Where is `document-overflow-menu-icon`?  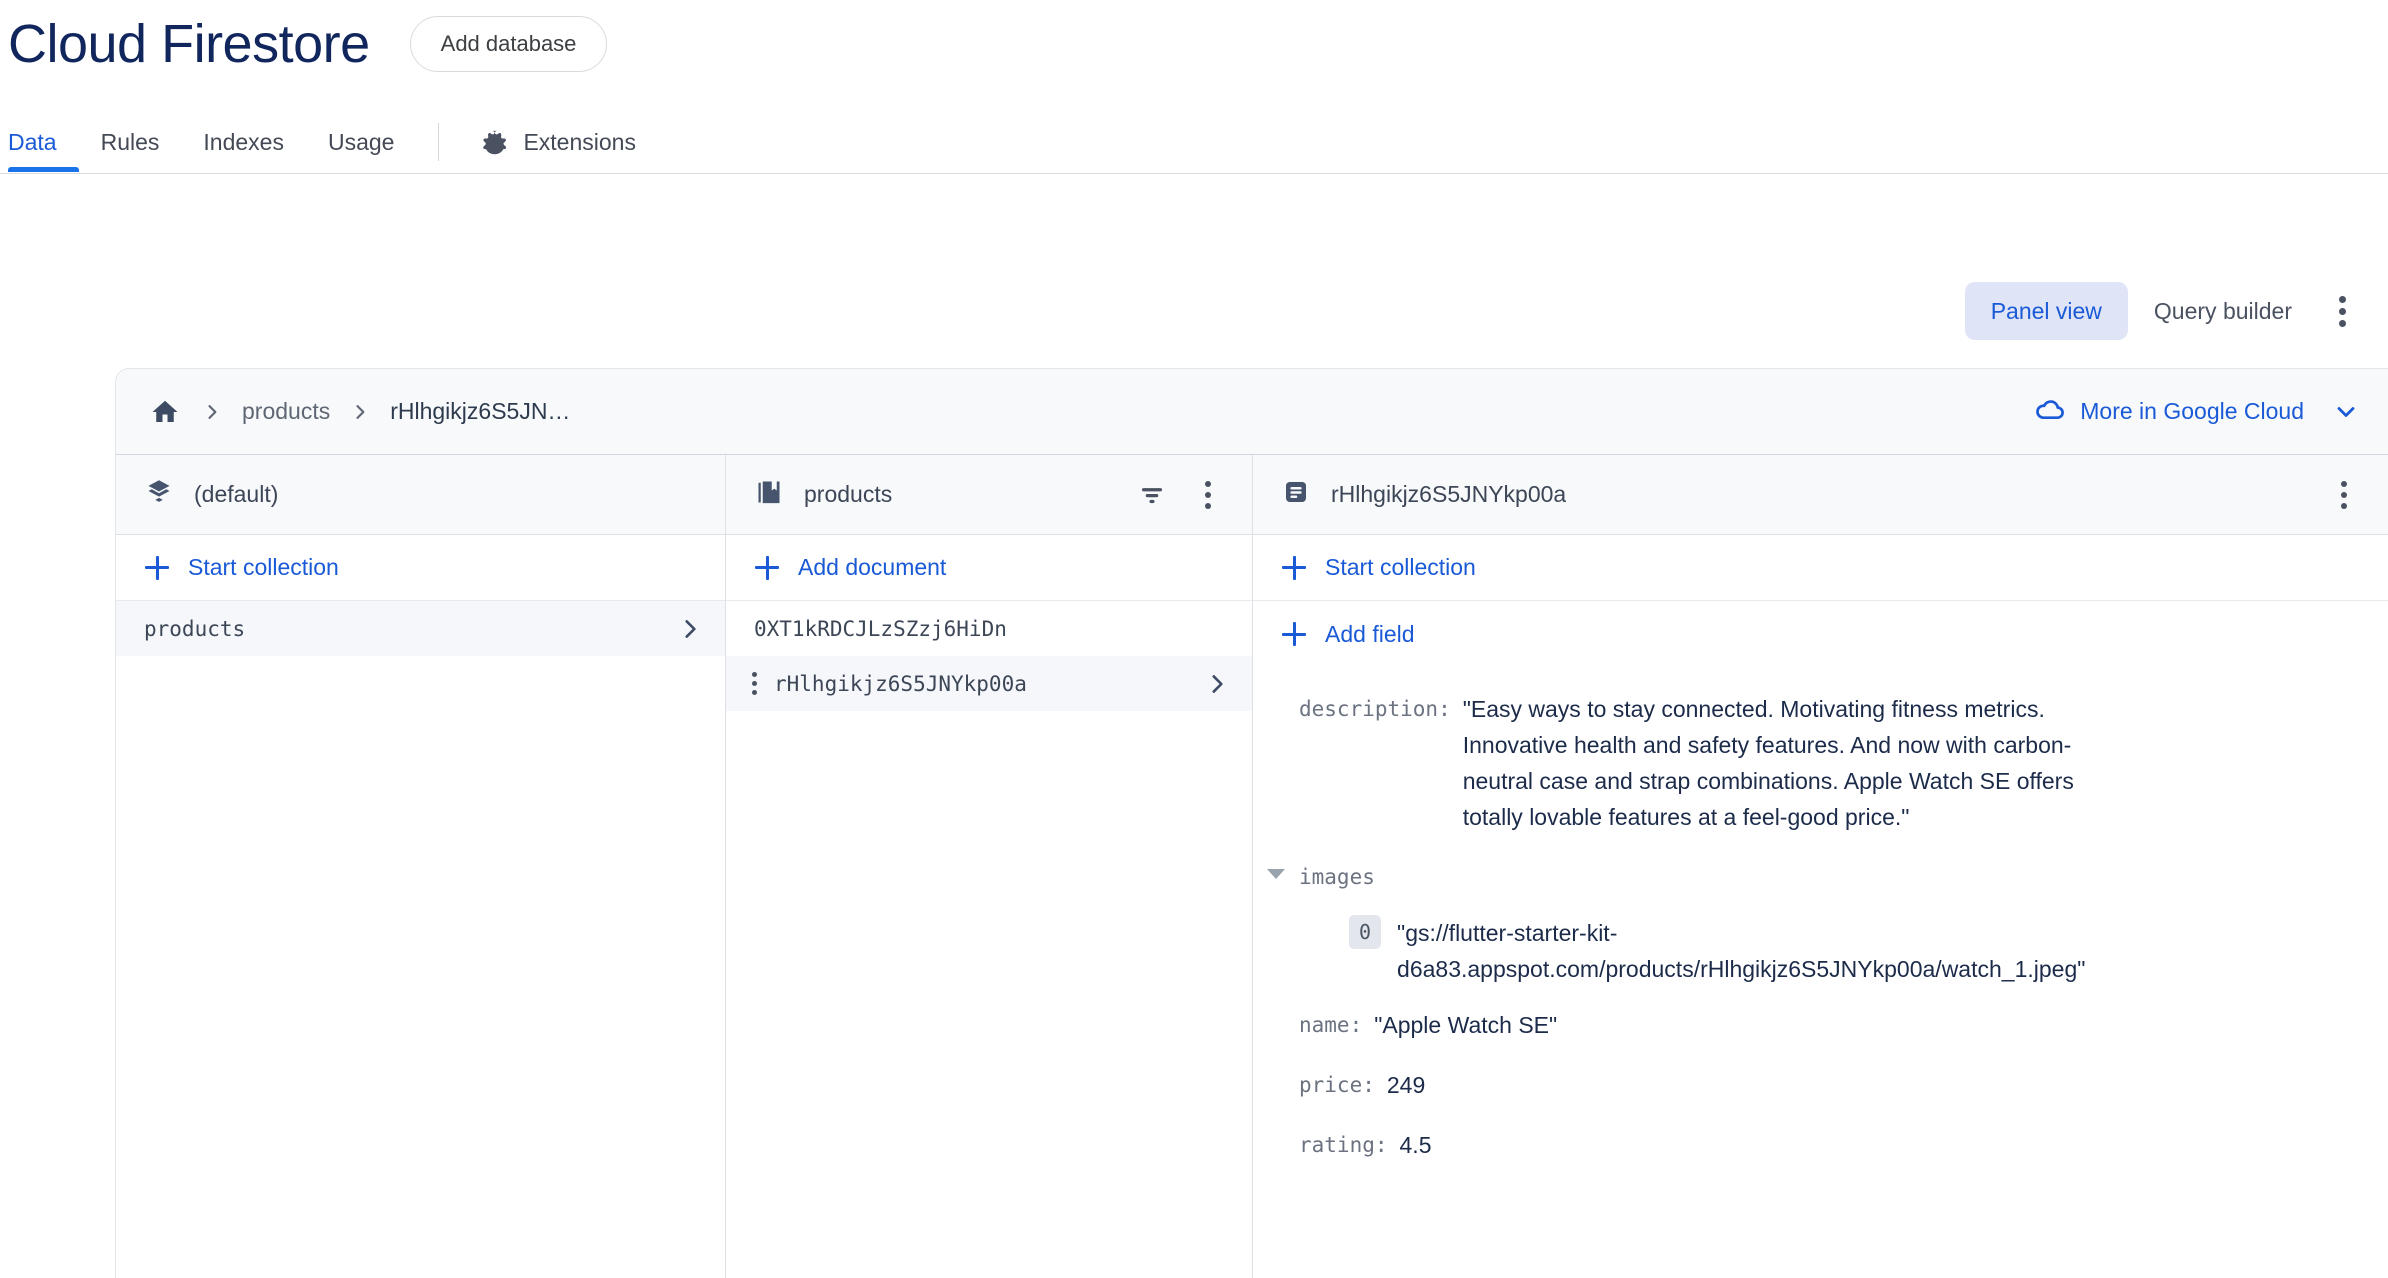 document-overflow-menu-icon is located at coordinates (2344, 495).